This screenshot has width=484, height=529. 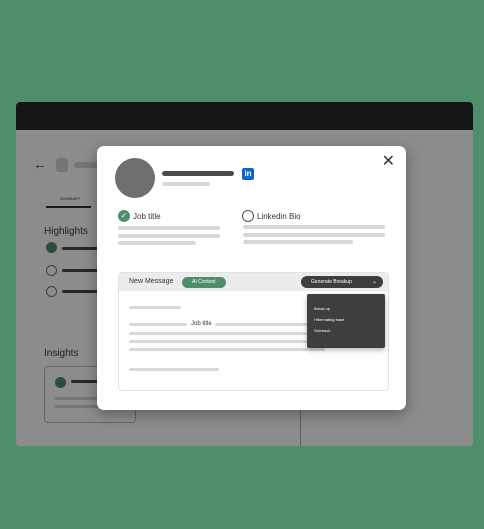 What do you see at coordinates (248, 216) in the screenshot?
I see `linkedin-bio-radio-icon` at bounding box center [248, 216].